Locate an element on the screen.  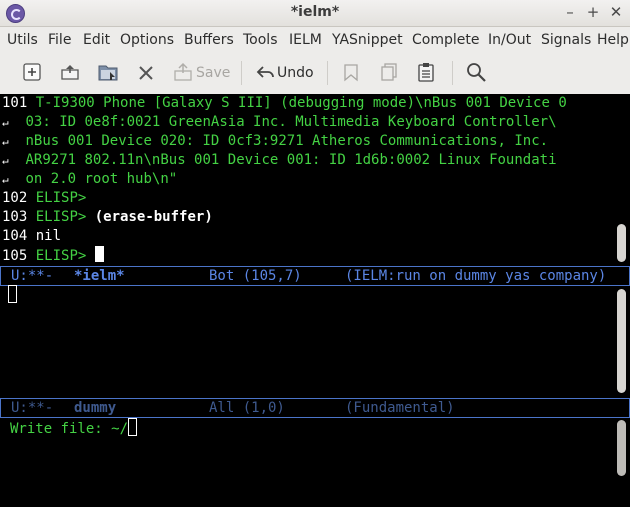
menu-edit: Edit is located at coordinates (96, 40).